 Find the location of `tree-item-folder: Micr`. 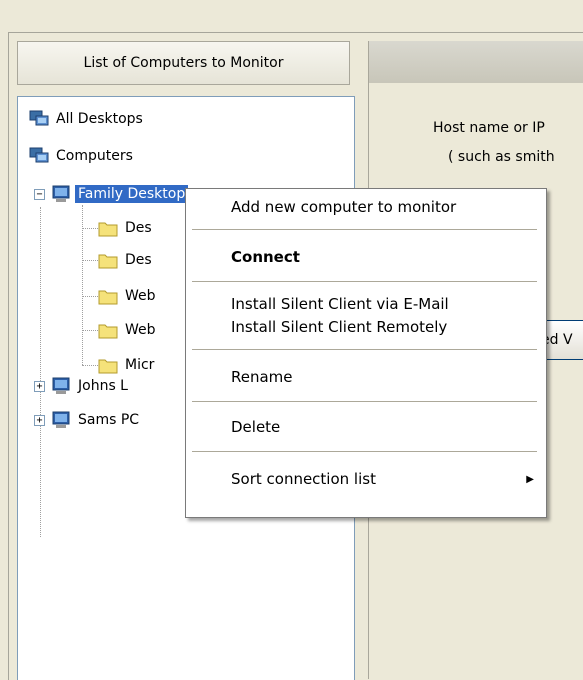

tree-item-folder: Micr is located at coordinates (127, 365).